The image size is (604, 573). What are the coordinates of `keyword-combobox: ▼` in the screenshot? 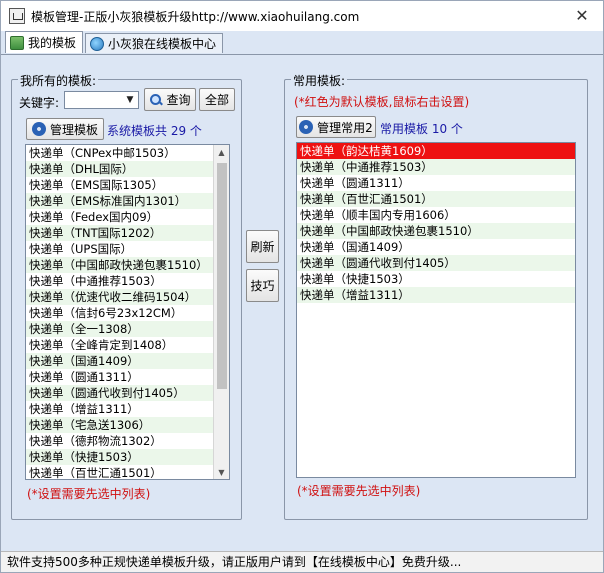 It's located at (101, 100).